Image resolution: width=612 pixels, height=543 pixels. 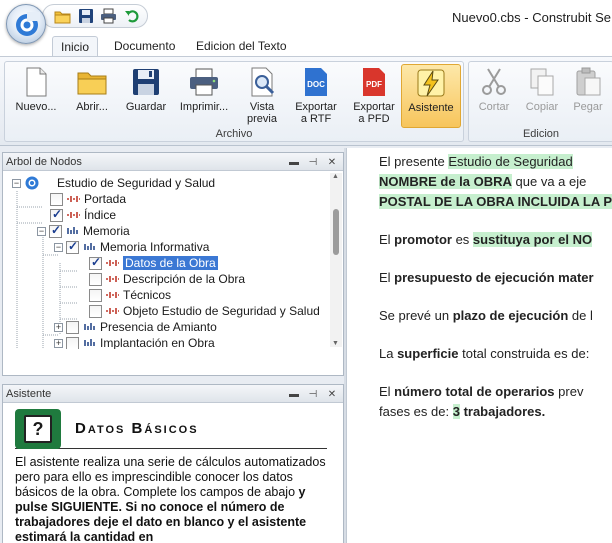 What do you see at coordinates (55, 230) in the screenshot?
I see `memoria-checkbox` at bounding box center [55, 230].